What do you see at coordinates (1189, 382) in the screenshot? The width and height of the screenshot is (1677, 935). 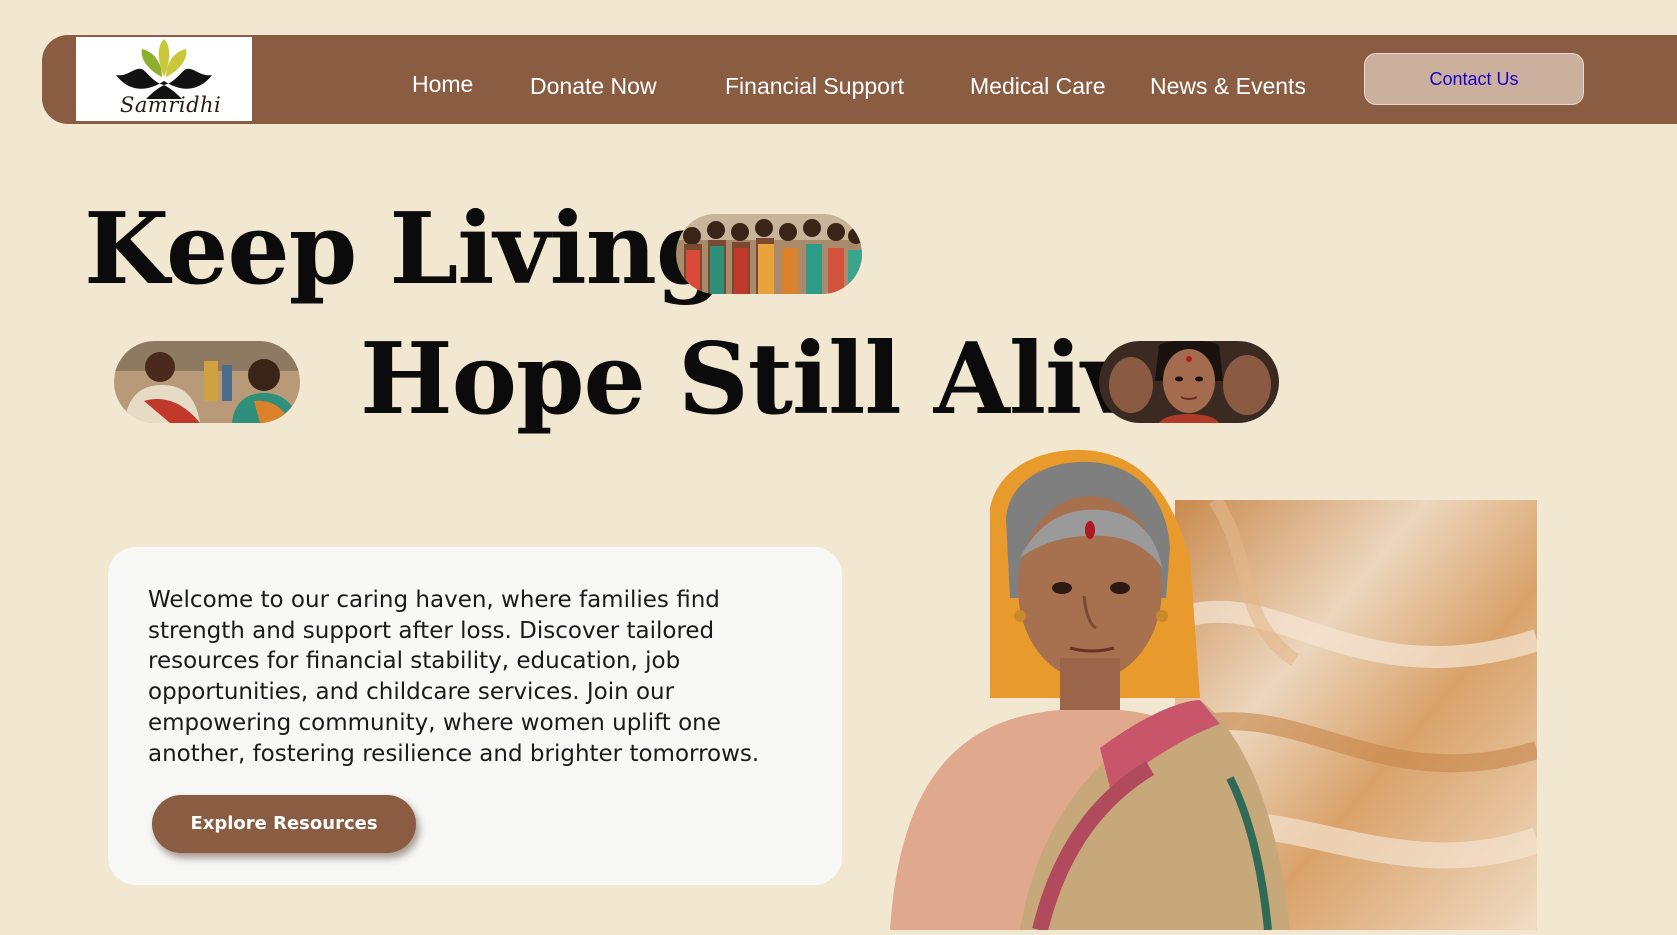 I see `women-portraits-pill-image` at bounding box center [1189, 382].